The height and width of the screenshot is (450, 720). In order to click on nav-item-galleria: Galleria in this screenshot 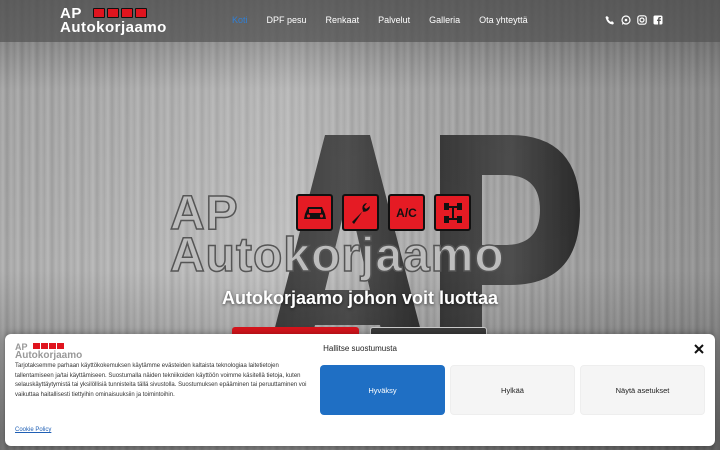, I will do `click(444, 20)`.